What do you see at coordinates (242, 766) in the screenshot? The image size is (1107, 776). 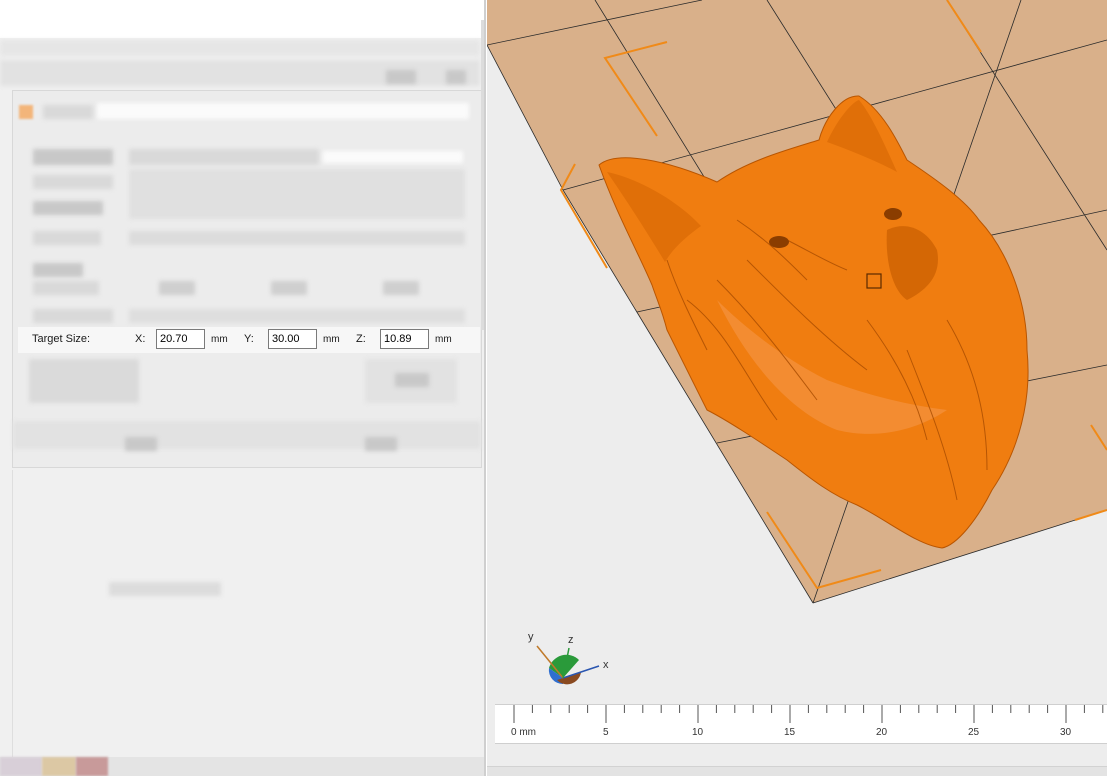 I see `bottom-status-strip` at bounding box center [242, 766].